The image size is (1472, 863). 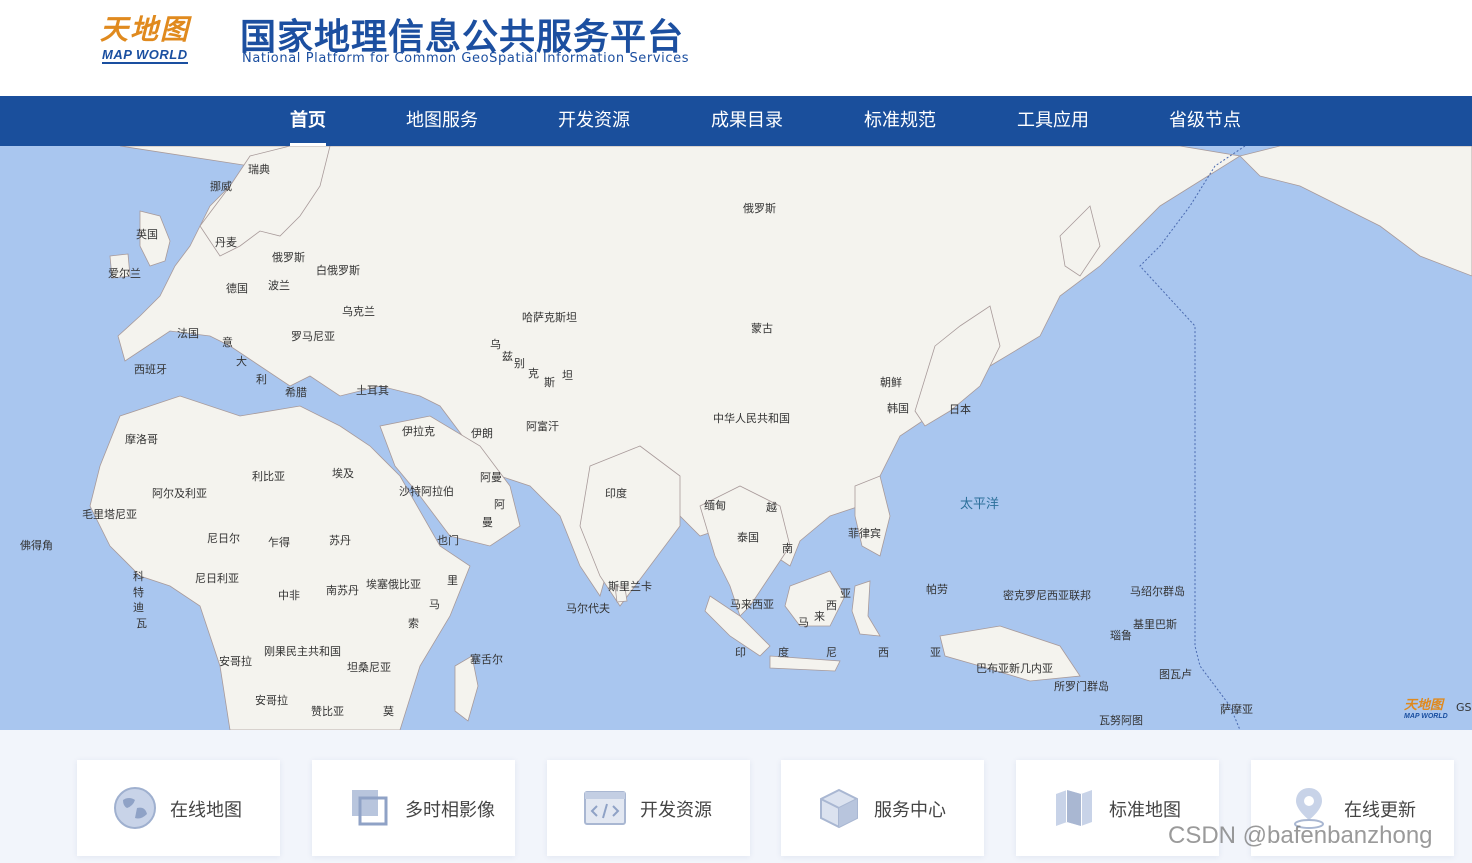 What do you see at coordinates (206, 810) in the screenshot?
I see `card-label: 在线地图` at bounding box center [206, 810].